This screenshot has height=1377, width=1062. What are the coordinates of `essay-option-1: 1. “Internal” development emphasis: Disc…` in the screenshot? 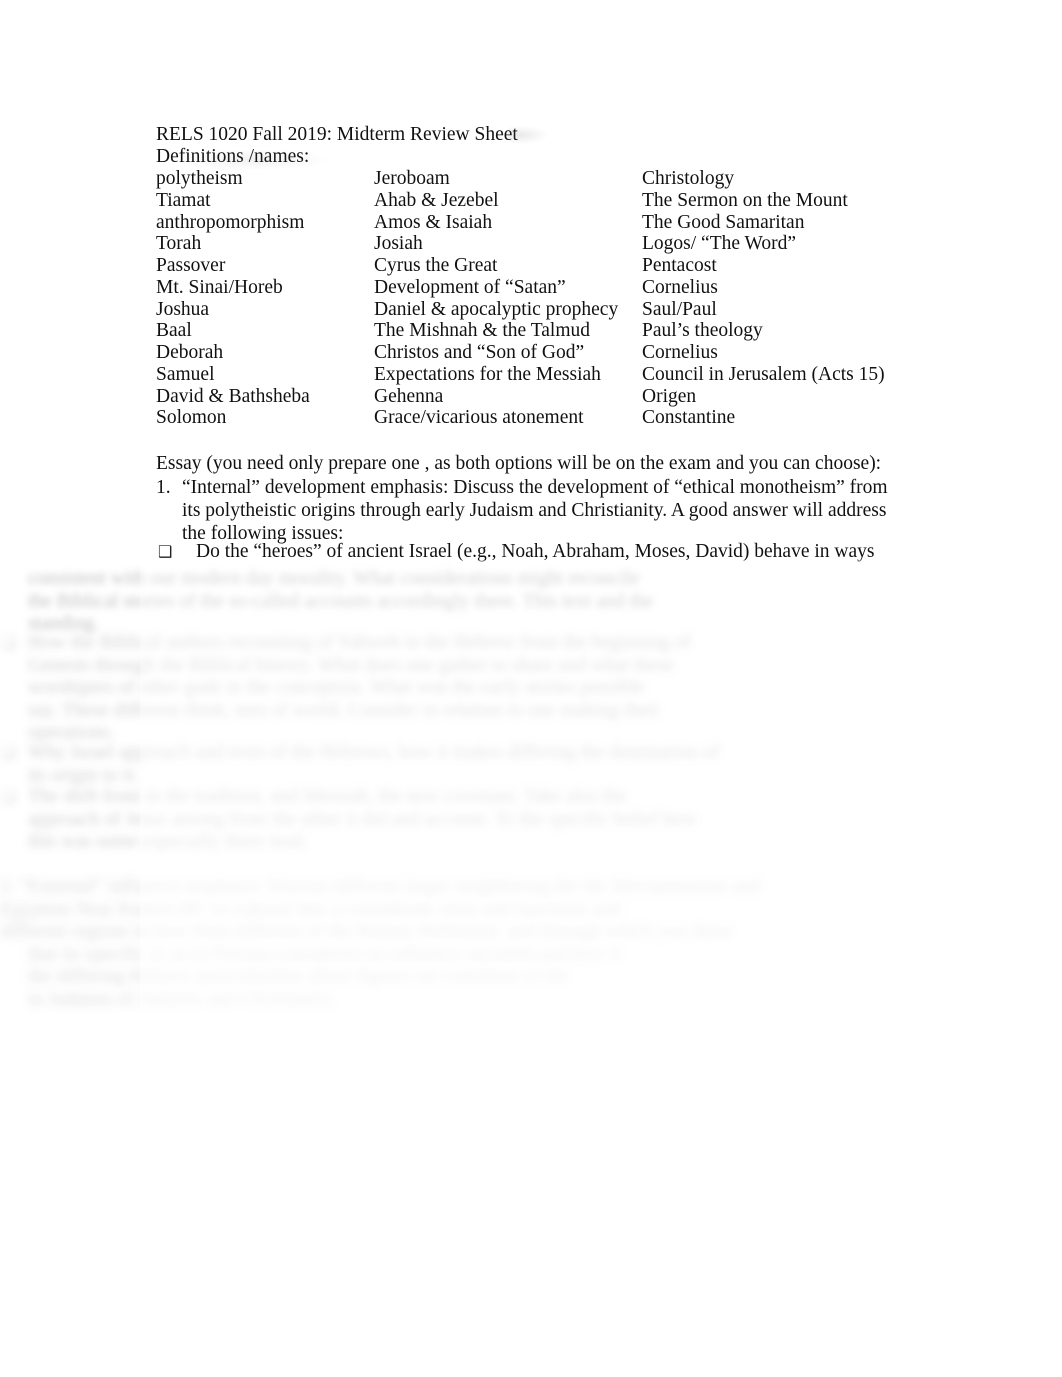 It's located at (527, 511).